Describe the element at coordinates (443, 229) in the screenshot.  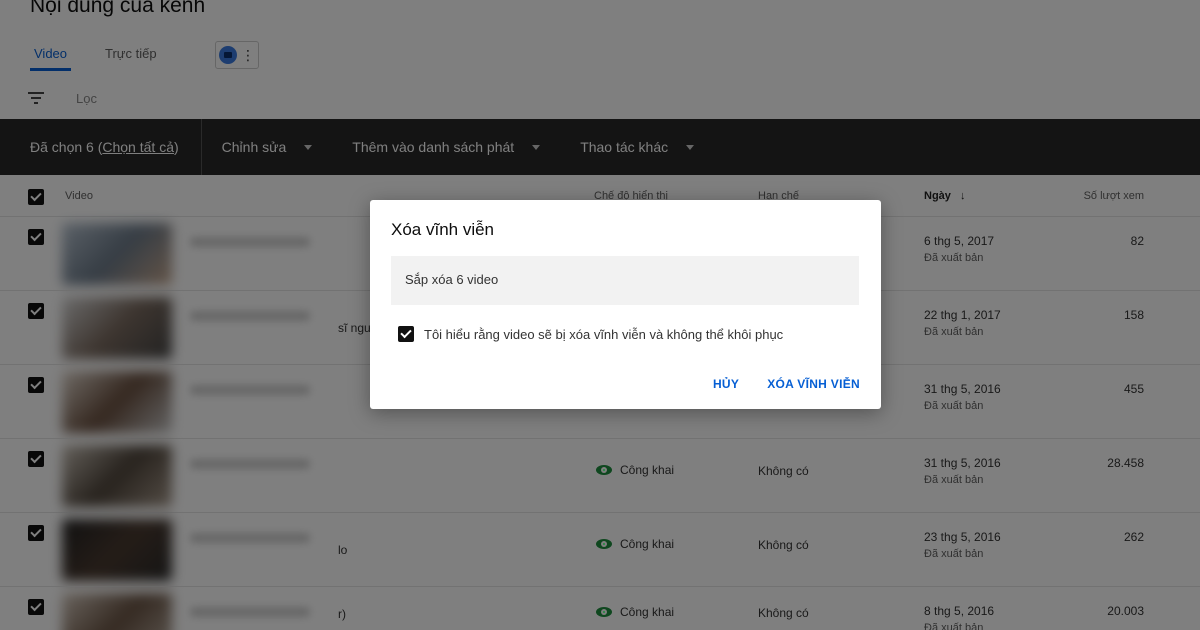
I see `dialog-title: Xóa vĩnh viễn` at that location.